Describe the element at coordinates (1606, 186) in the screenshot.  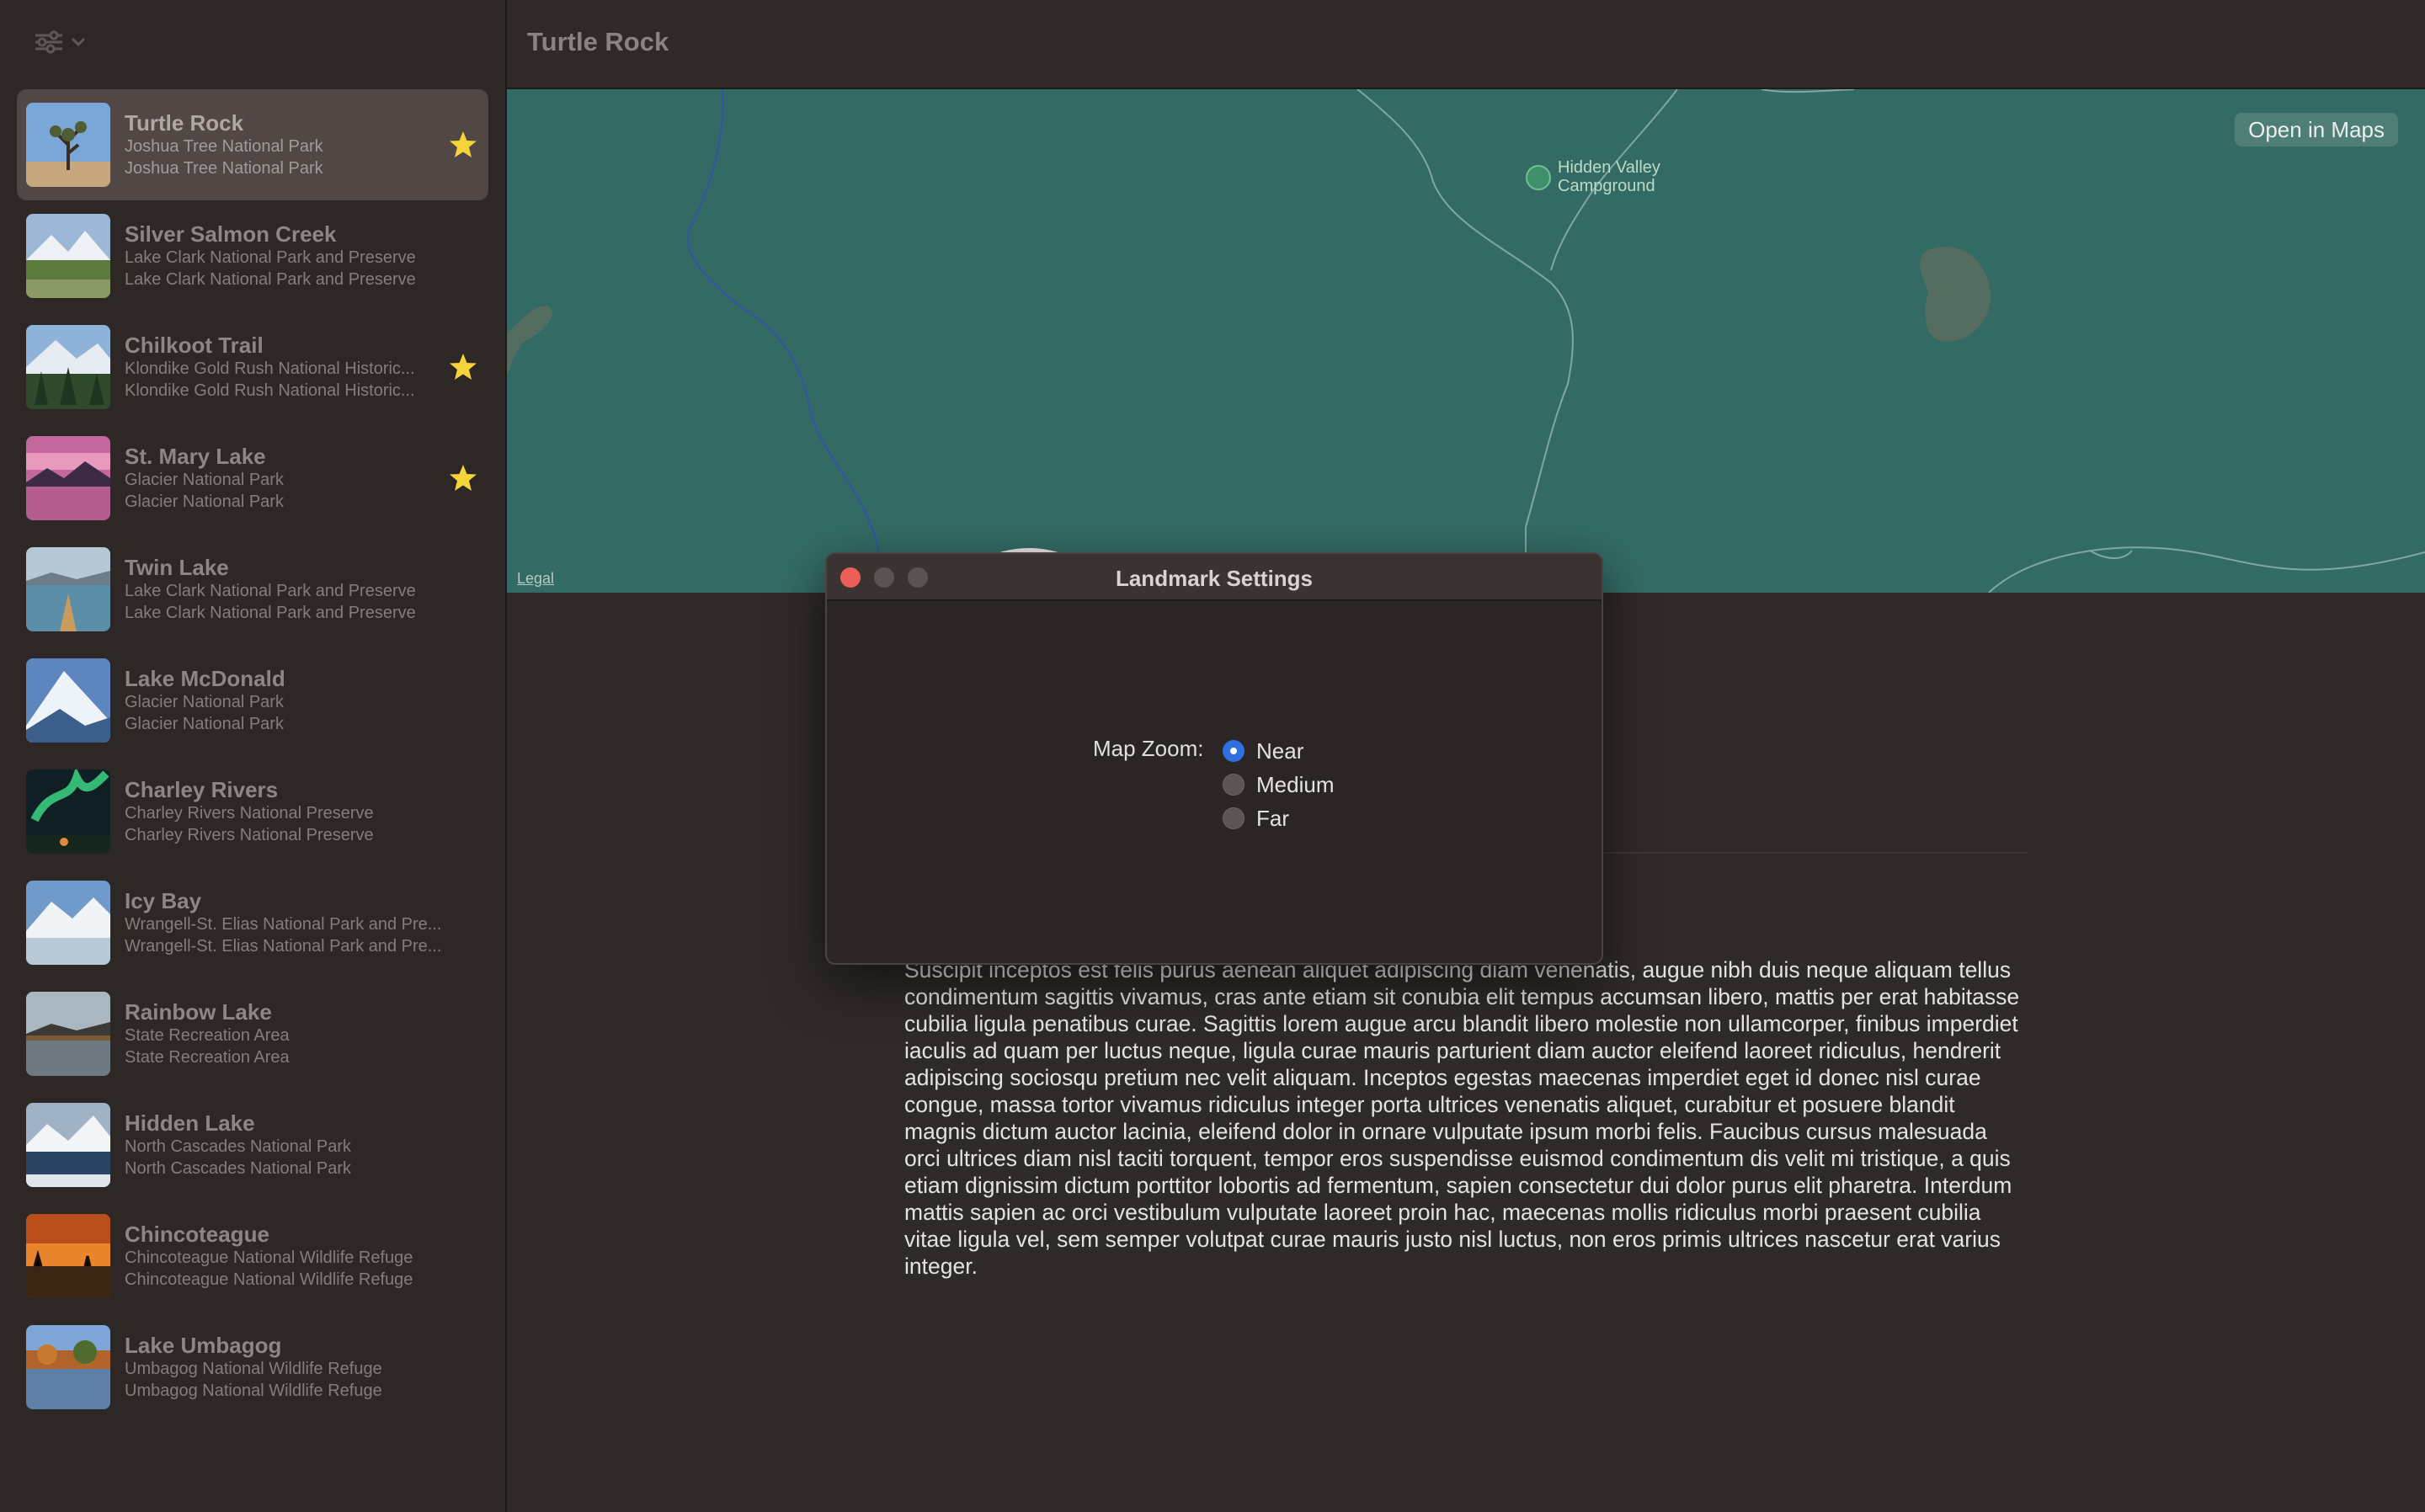
I see `campground-label-2: Campground` at that location.